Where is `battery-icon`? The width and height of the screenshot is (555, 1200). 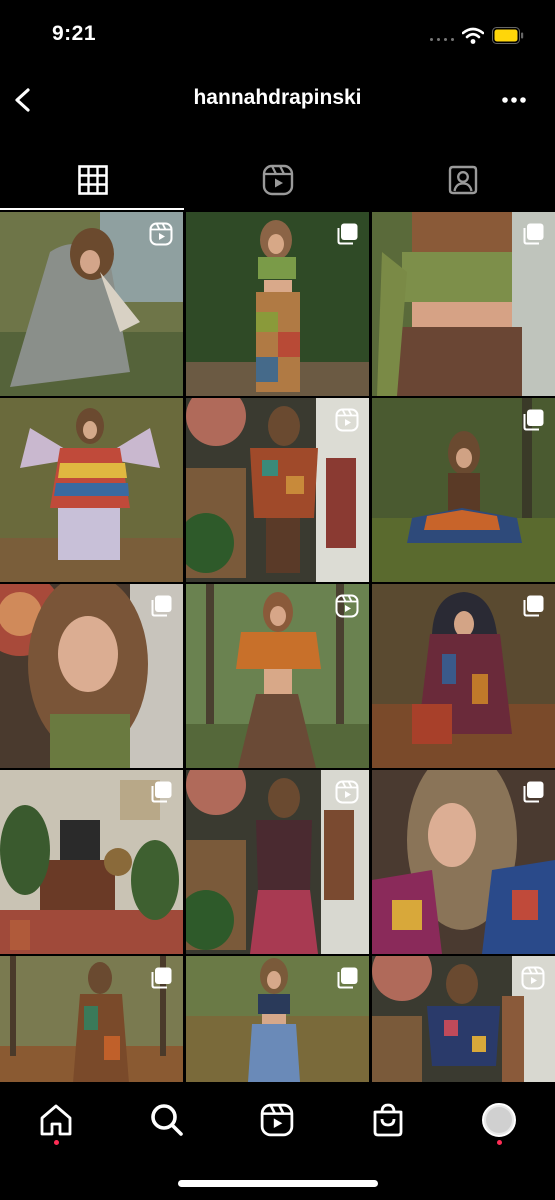 battery-icon is located at coordinates (508, 35).